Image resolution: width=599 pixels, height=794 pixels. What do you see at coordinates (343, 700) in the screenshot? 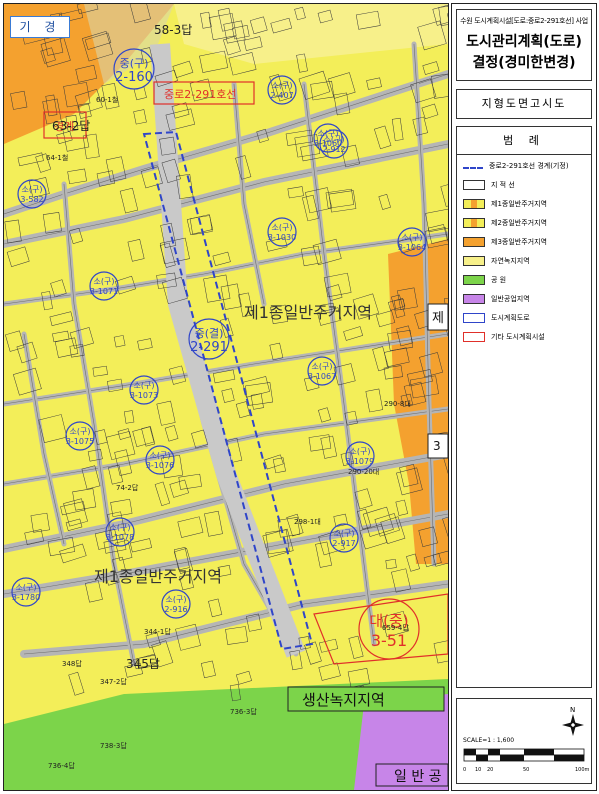
I see `zone-label-green: 생산녹지지역` at bounding box center [343, 700].